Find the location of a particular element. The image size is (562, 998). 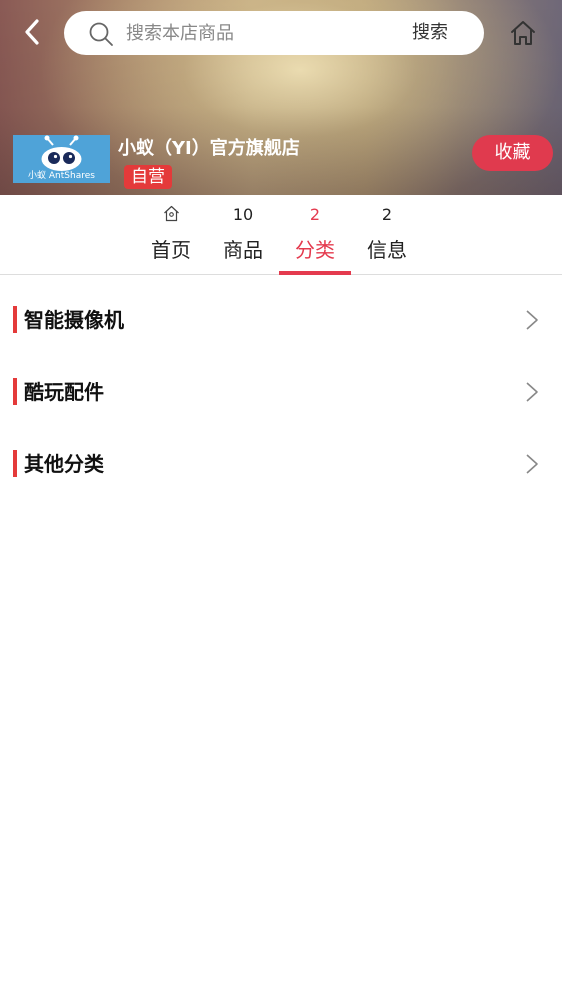

search-bar: 搜索 is located at coordinates (274, 33).